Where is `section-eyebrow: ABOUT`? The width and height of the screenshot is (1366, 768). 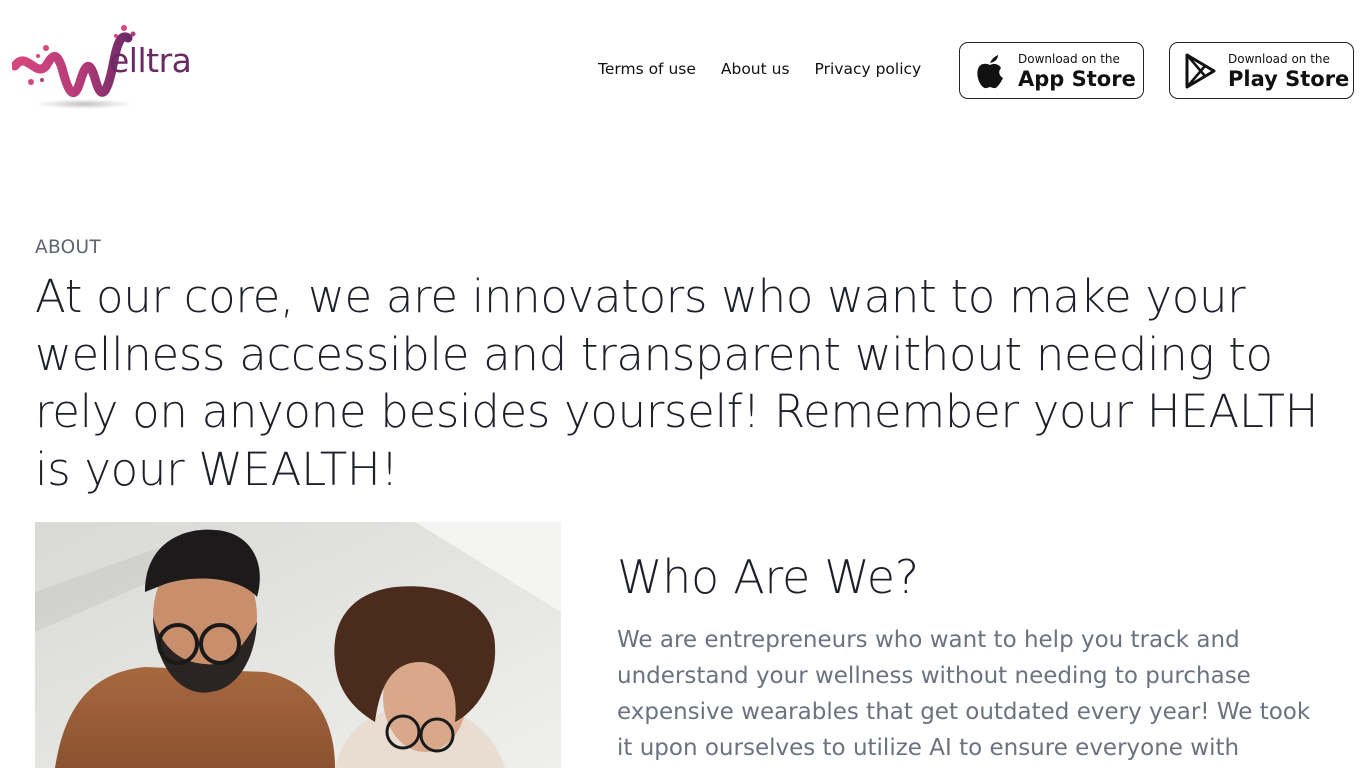 section-eyebrow: ABOUT is located at coordinates (68, 247).